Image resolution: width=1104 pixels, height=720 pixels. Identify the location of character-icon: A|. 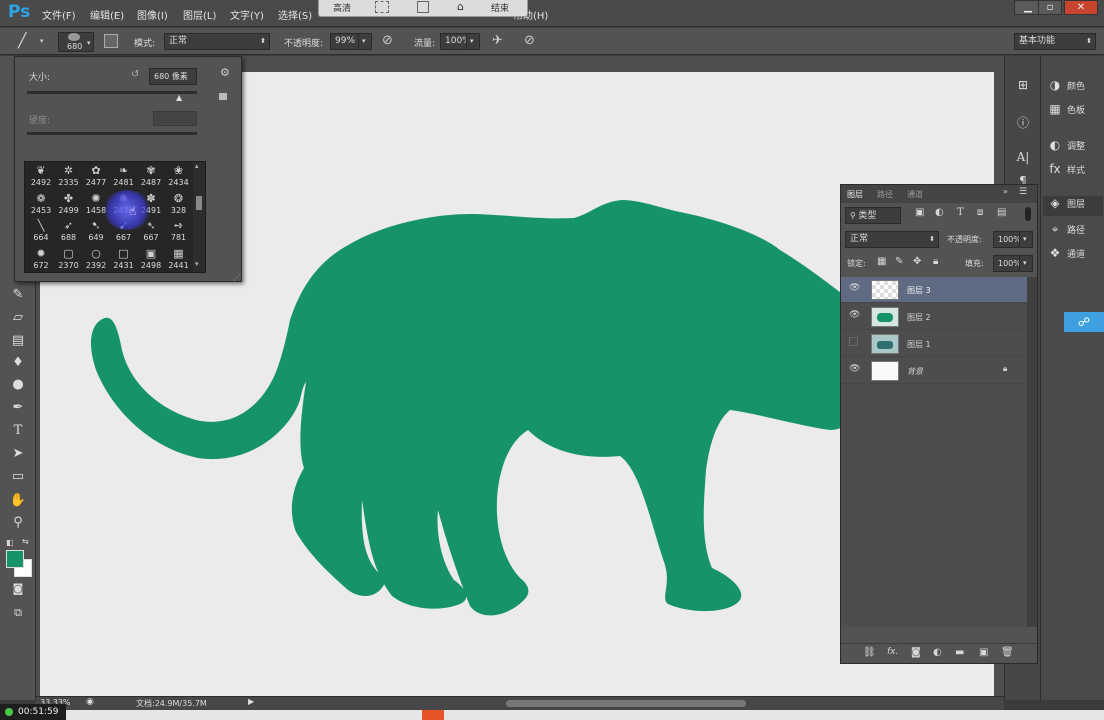
(1023, 159).